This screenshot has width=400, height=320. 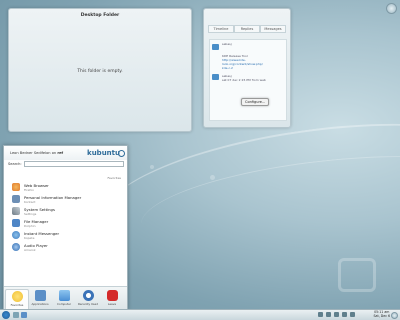 I want to click on tab-computer: Computer, so click(x=64, y=298).